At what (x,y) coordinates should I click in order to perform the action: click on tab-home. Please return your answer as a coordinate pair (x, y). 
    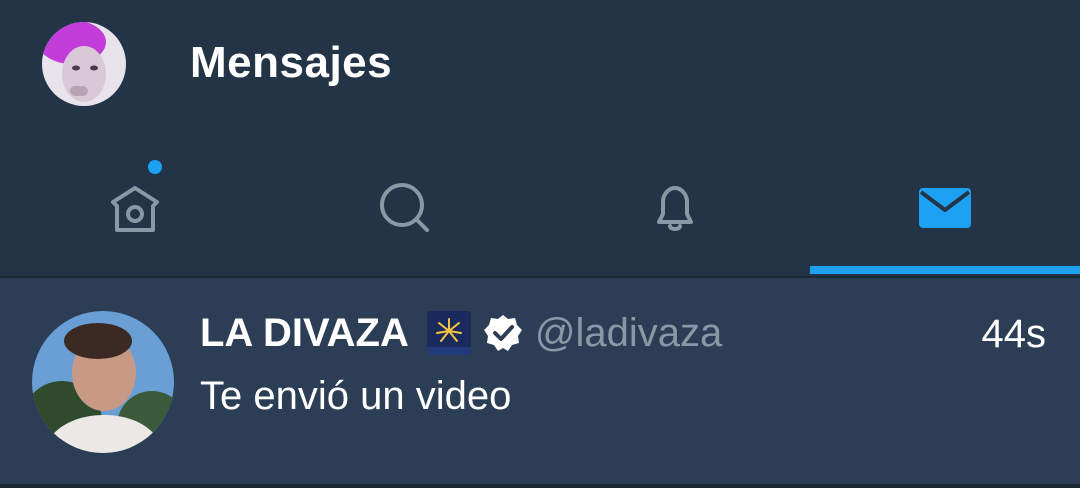
    Looking at the image, I should click on (135, 208).